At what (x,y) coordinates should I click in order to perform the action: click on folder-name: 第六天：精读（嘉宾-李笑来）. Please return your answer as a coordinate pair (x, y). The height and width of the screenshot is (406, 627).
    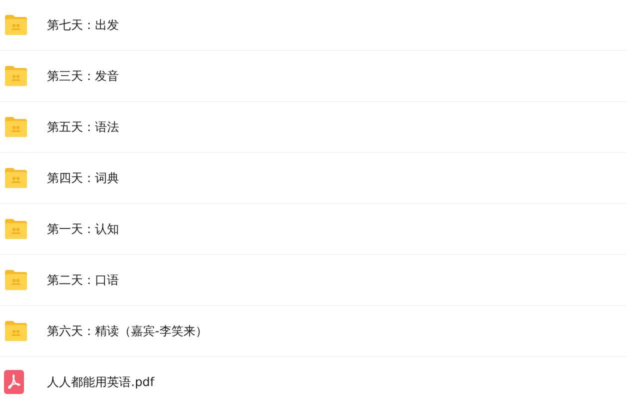
    Looking at the image, I should click on (127, 331).